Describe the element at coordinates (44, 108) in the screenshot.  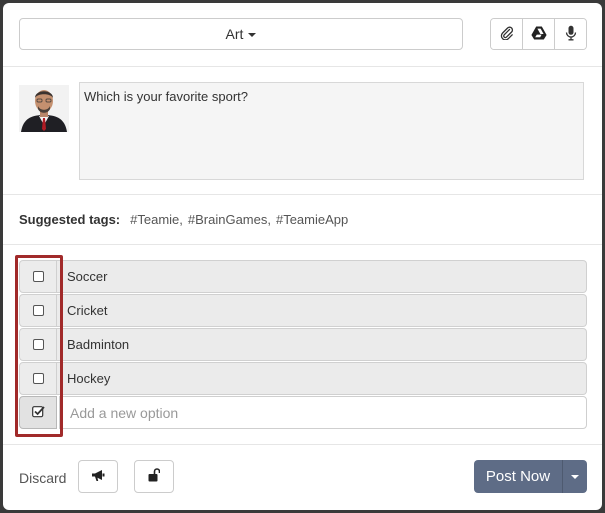
I see `avatar` at that location.